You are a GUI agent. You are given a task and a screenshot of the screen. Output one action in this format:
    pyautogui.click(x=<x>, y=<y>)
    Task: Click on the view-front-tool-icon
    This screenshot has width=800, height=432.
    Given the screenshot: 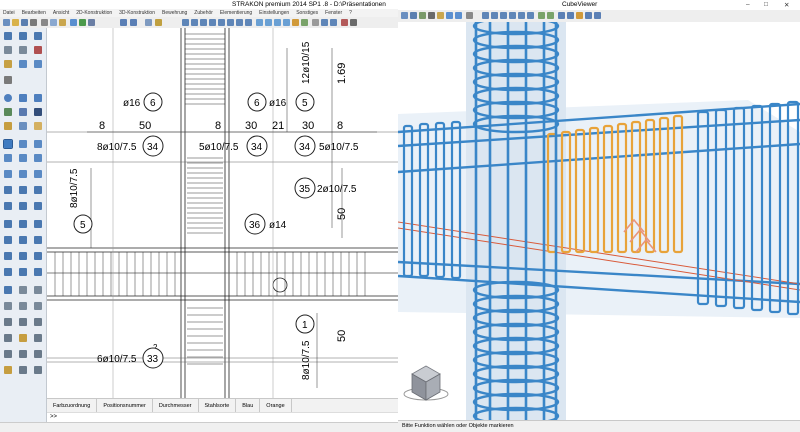 What is the action you would take?
    pyautogui.click(x=8, y=224)
    